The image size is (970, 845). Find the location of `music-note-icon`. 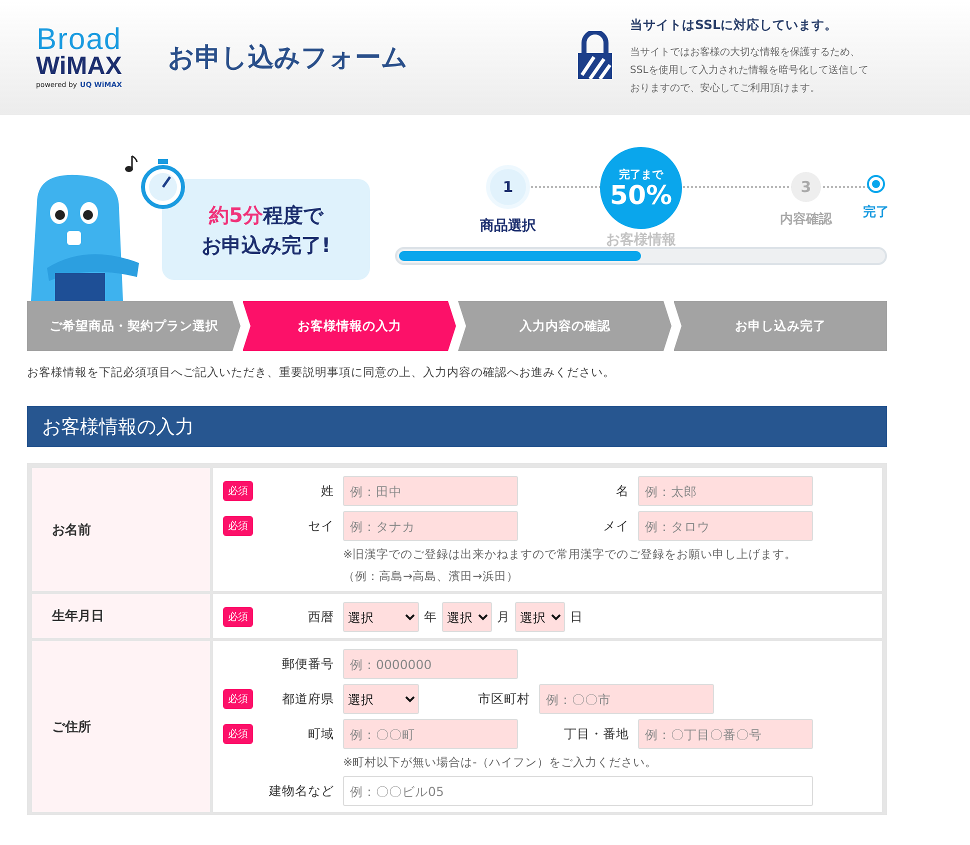

music-note-icon is located at coordinates (131, 164).